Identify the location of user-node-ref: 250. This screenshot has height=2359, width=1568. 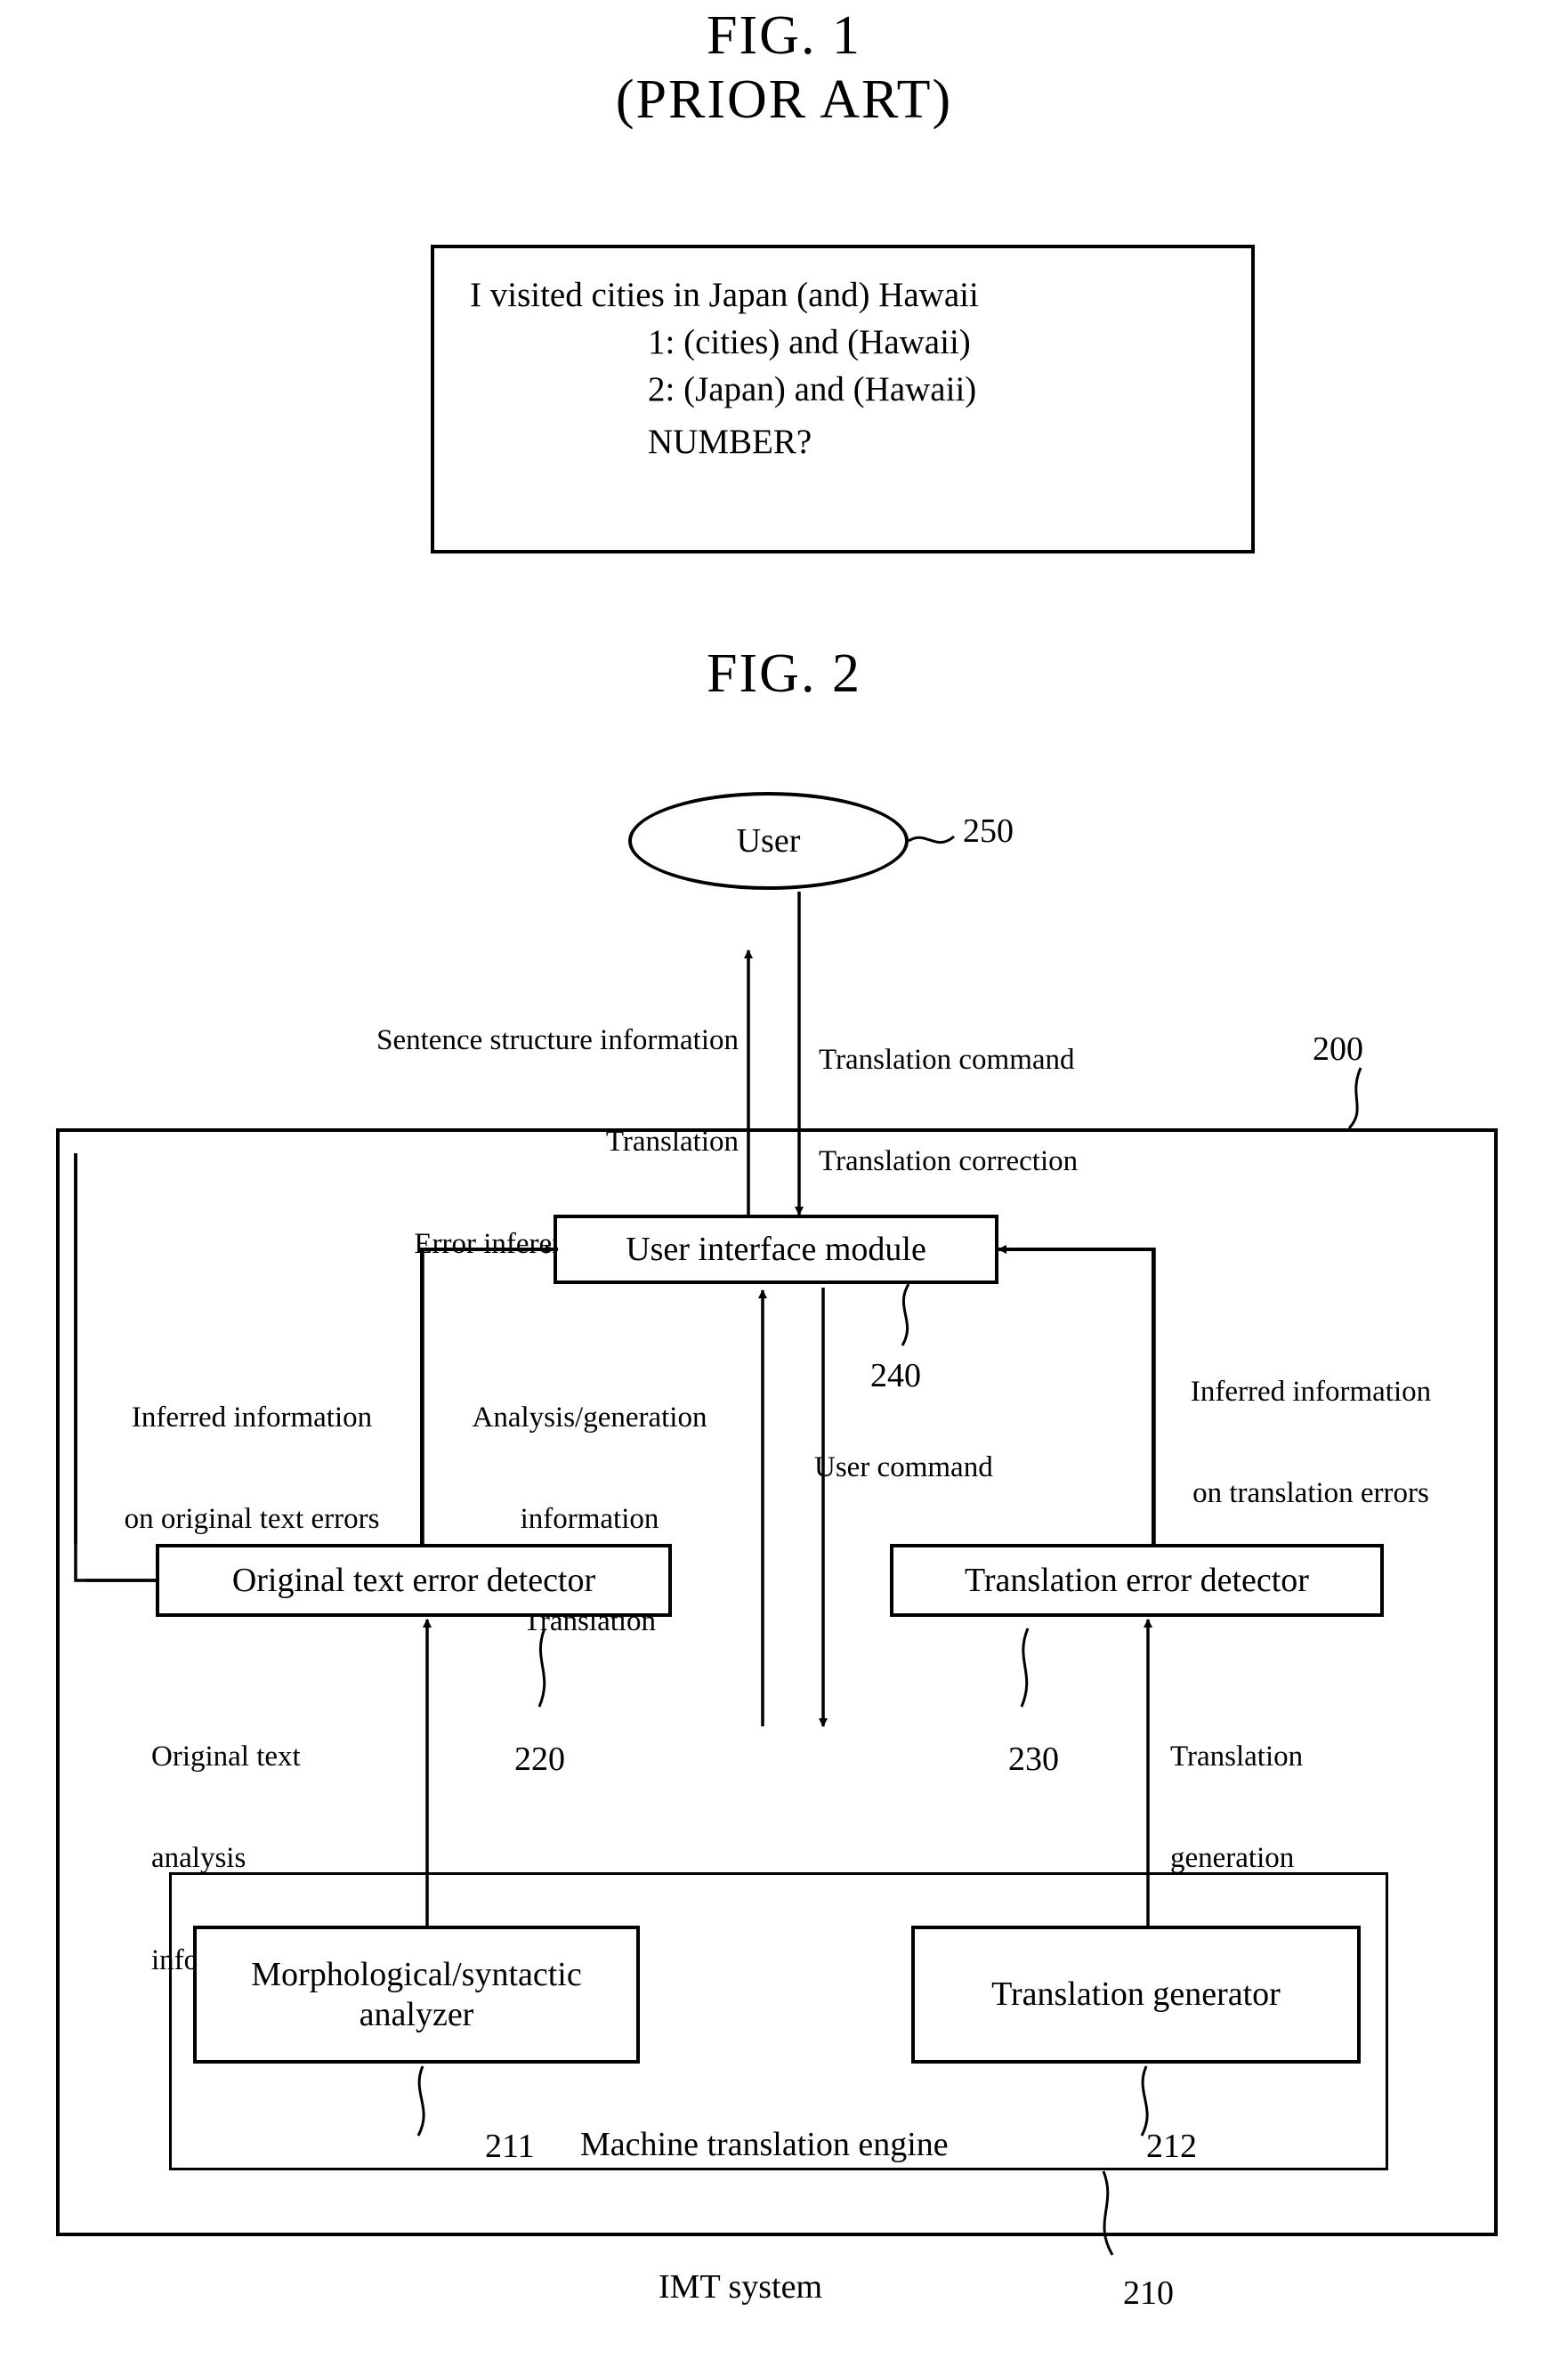
(988, 831).